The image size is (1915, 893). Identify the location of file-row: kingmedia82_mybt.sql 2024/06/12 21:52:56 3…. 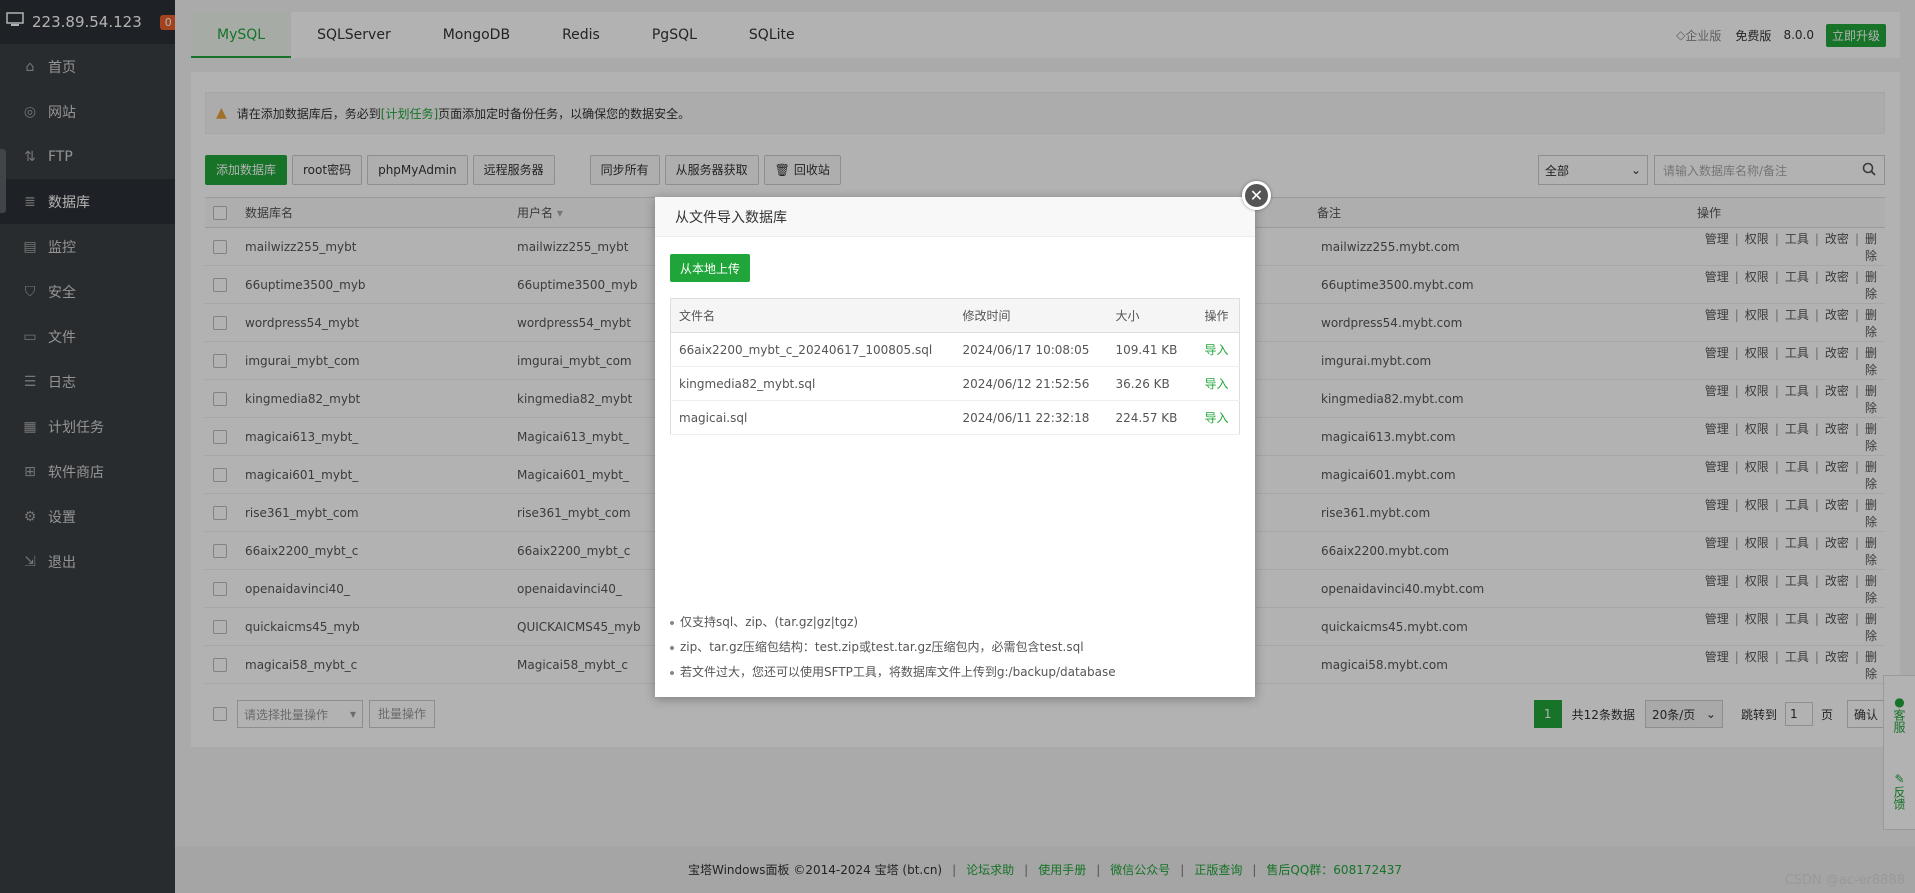
(955, 383).